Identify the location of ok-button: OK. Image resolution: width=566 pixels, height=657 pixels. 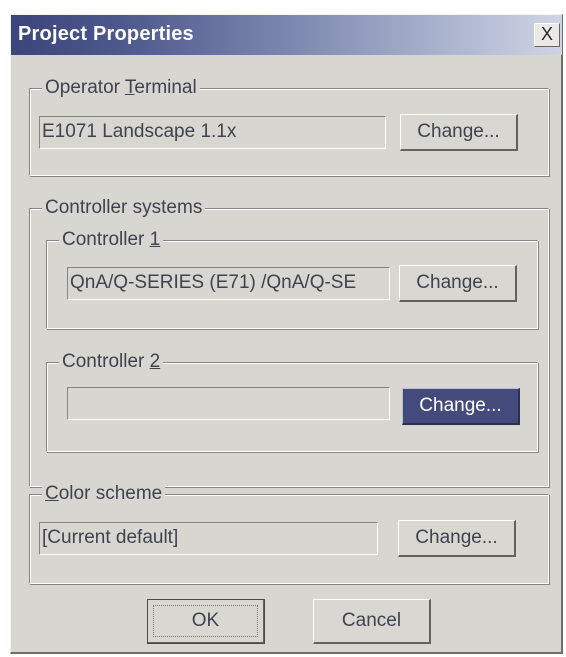
(206, 621).